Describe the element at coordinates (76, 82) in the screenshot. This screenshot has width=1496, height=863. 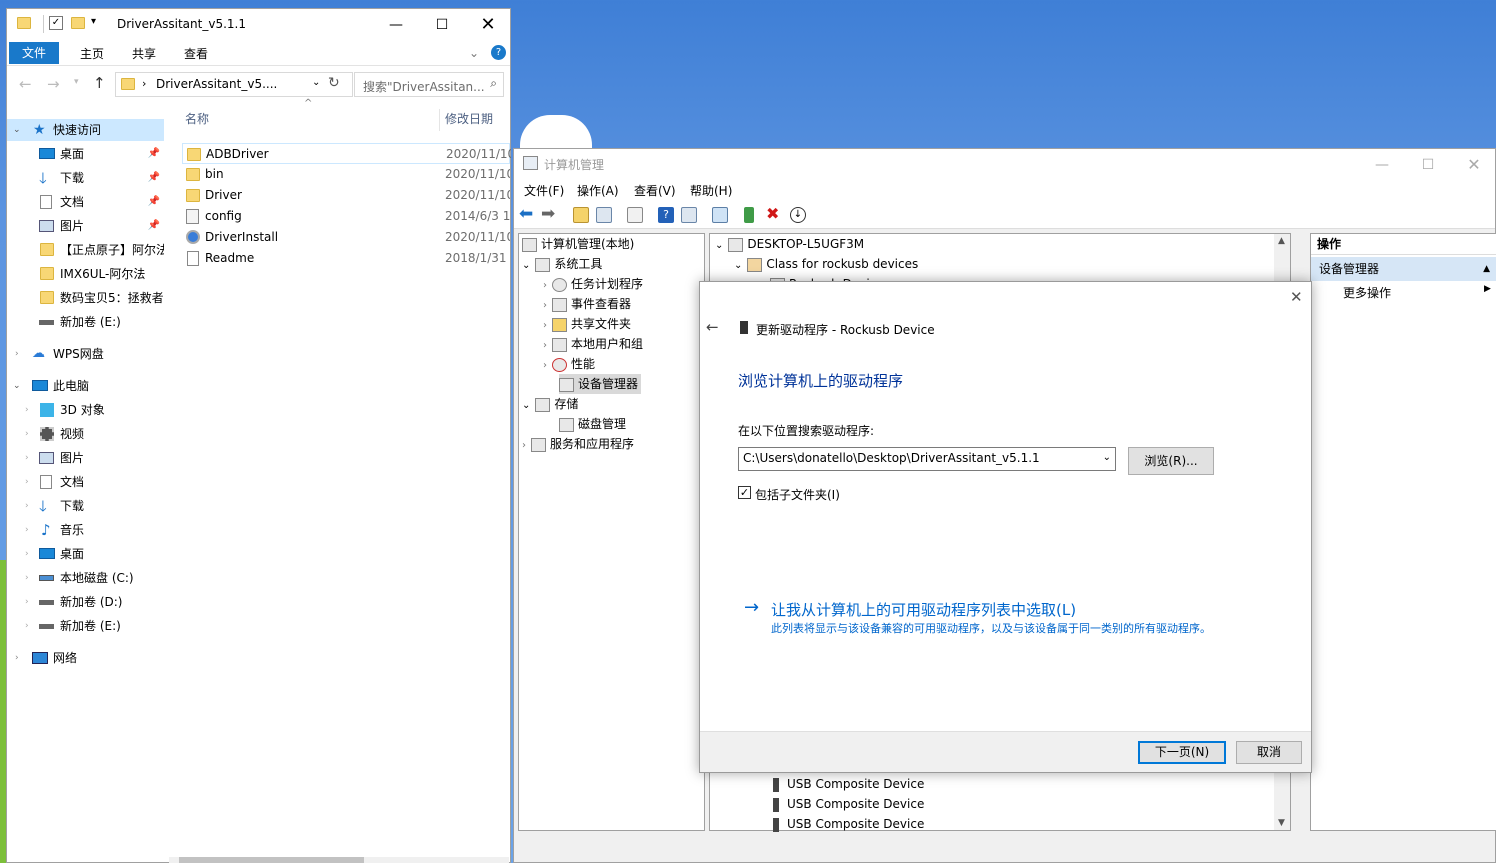
I see `recent-dropdown-icon: ▾` at that location.